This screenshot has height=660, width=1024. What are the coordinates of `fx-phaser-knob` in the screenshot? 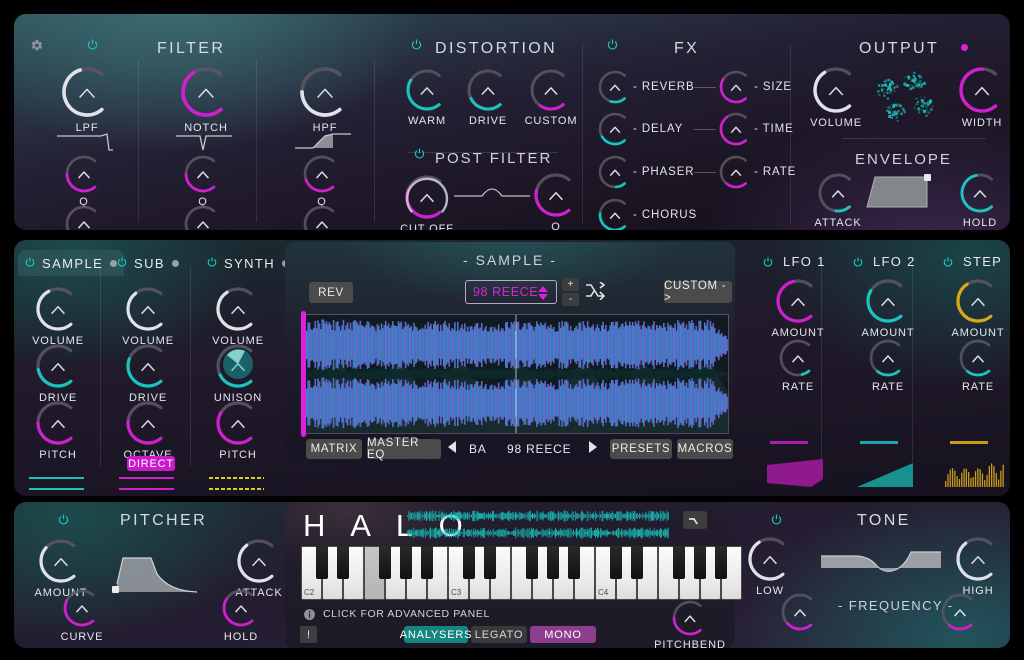 It's located at (615, 172).